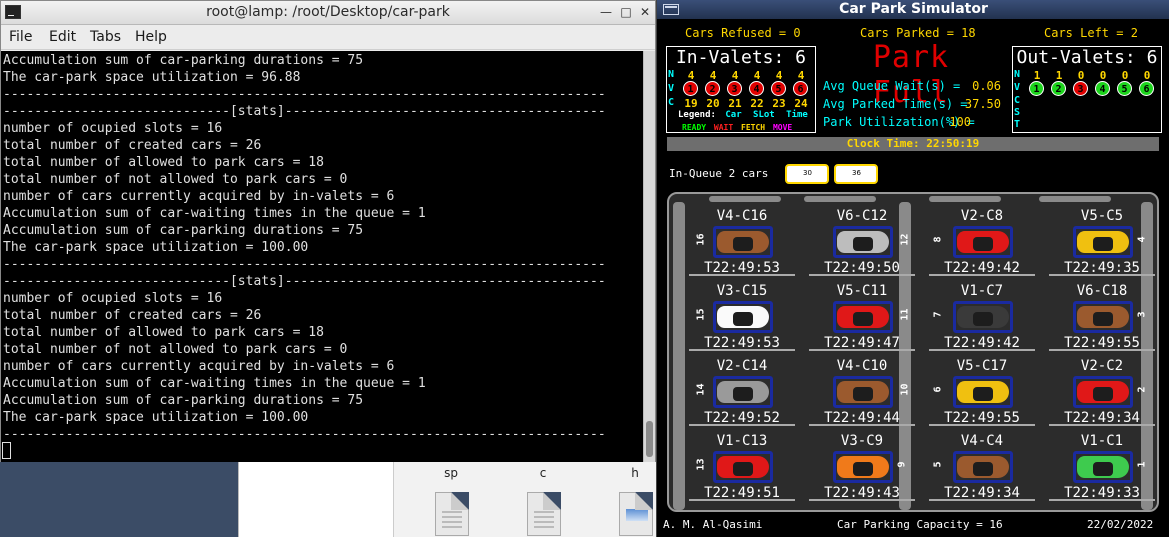 The image size is (1169, 537). Describe the element at coordinates (626, 12) in the screenshot. I see `maximize-icon: □` at that location.